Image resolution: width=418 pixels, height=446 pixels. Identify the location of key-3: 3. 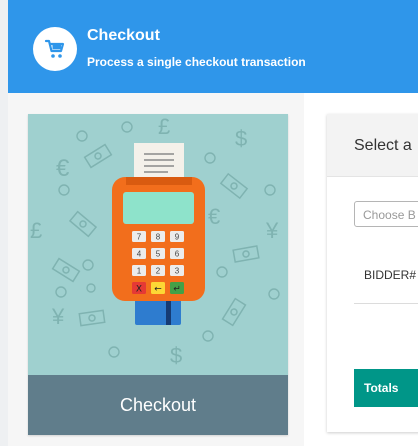
(177, 271).